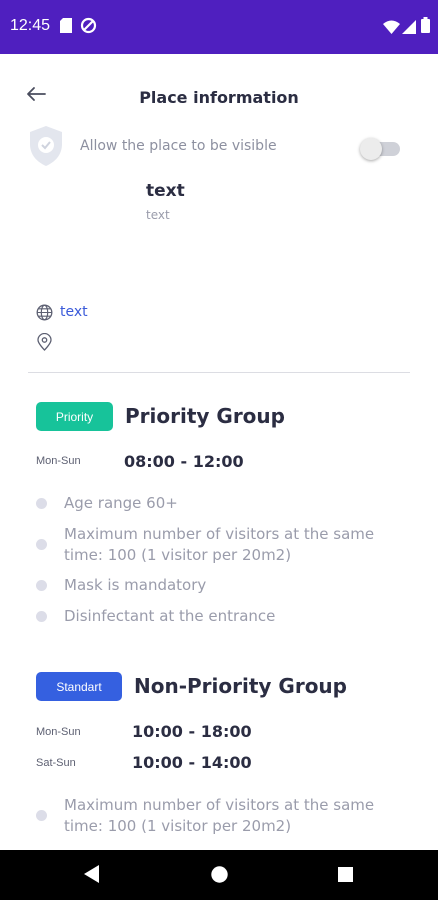  What do you see at coordinates (165, 191) in the screenshot?
I see `place-name: text` at bounding box center [165, 191].